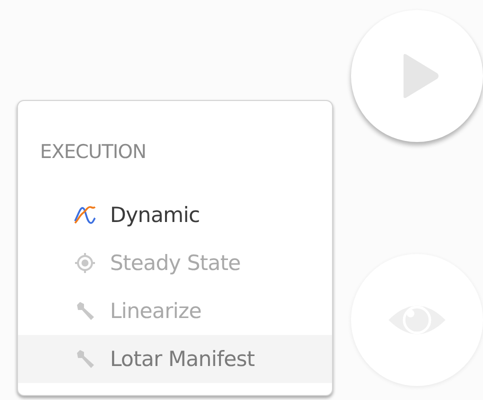  I want to click on menu-heading: EXECUTION, so click(94, 152).